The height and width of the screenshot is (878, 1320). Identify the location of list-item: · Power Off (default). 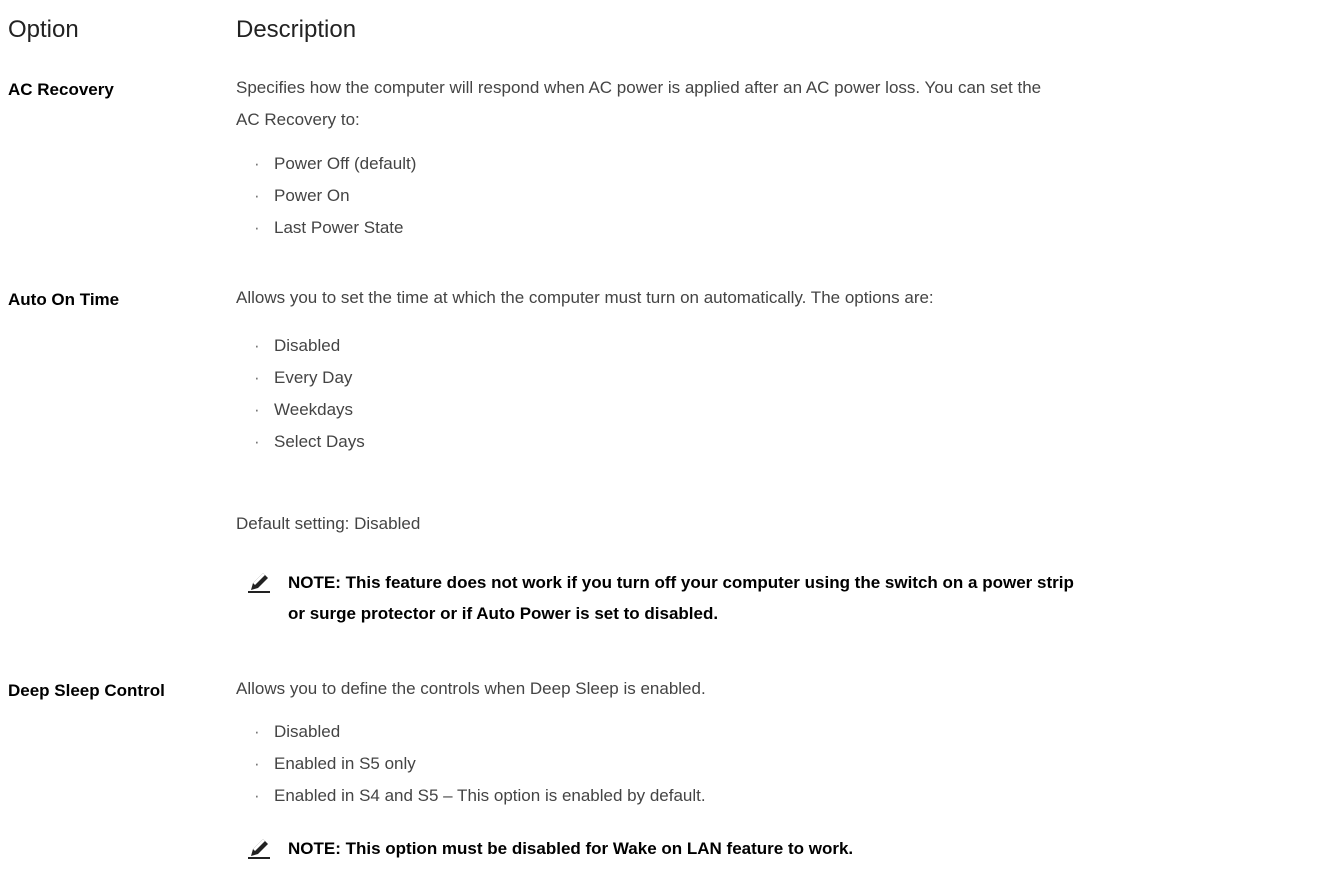
(335, 164).